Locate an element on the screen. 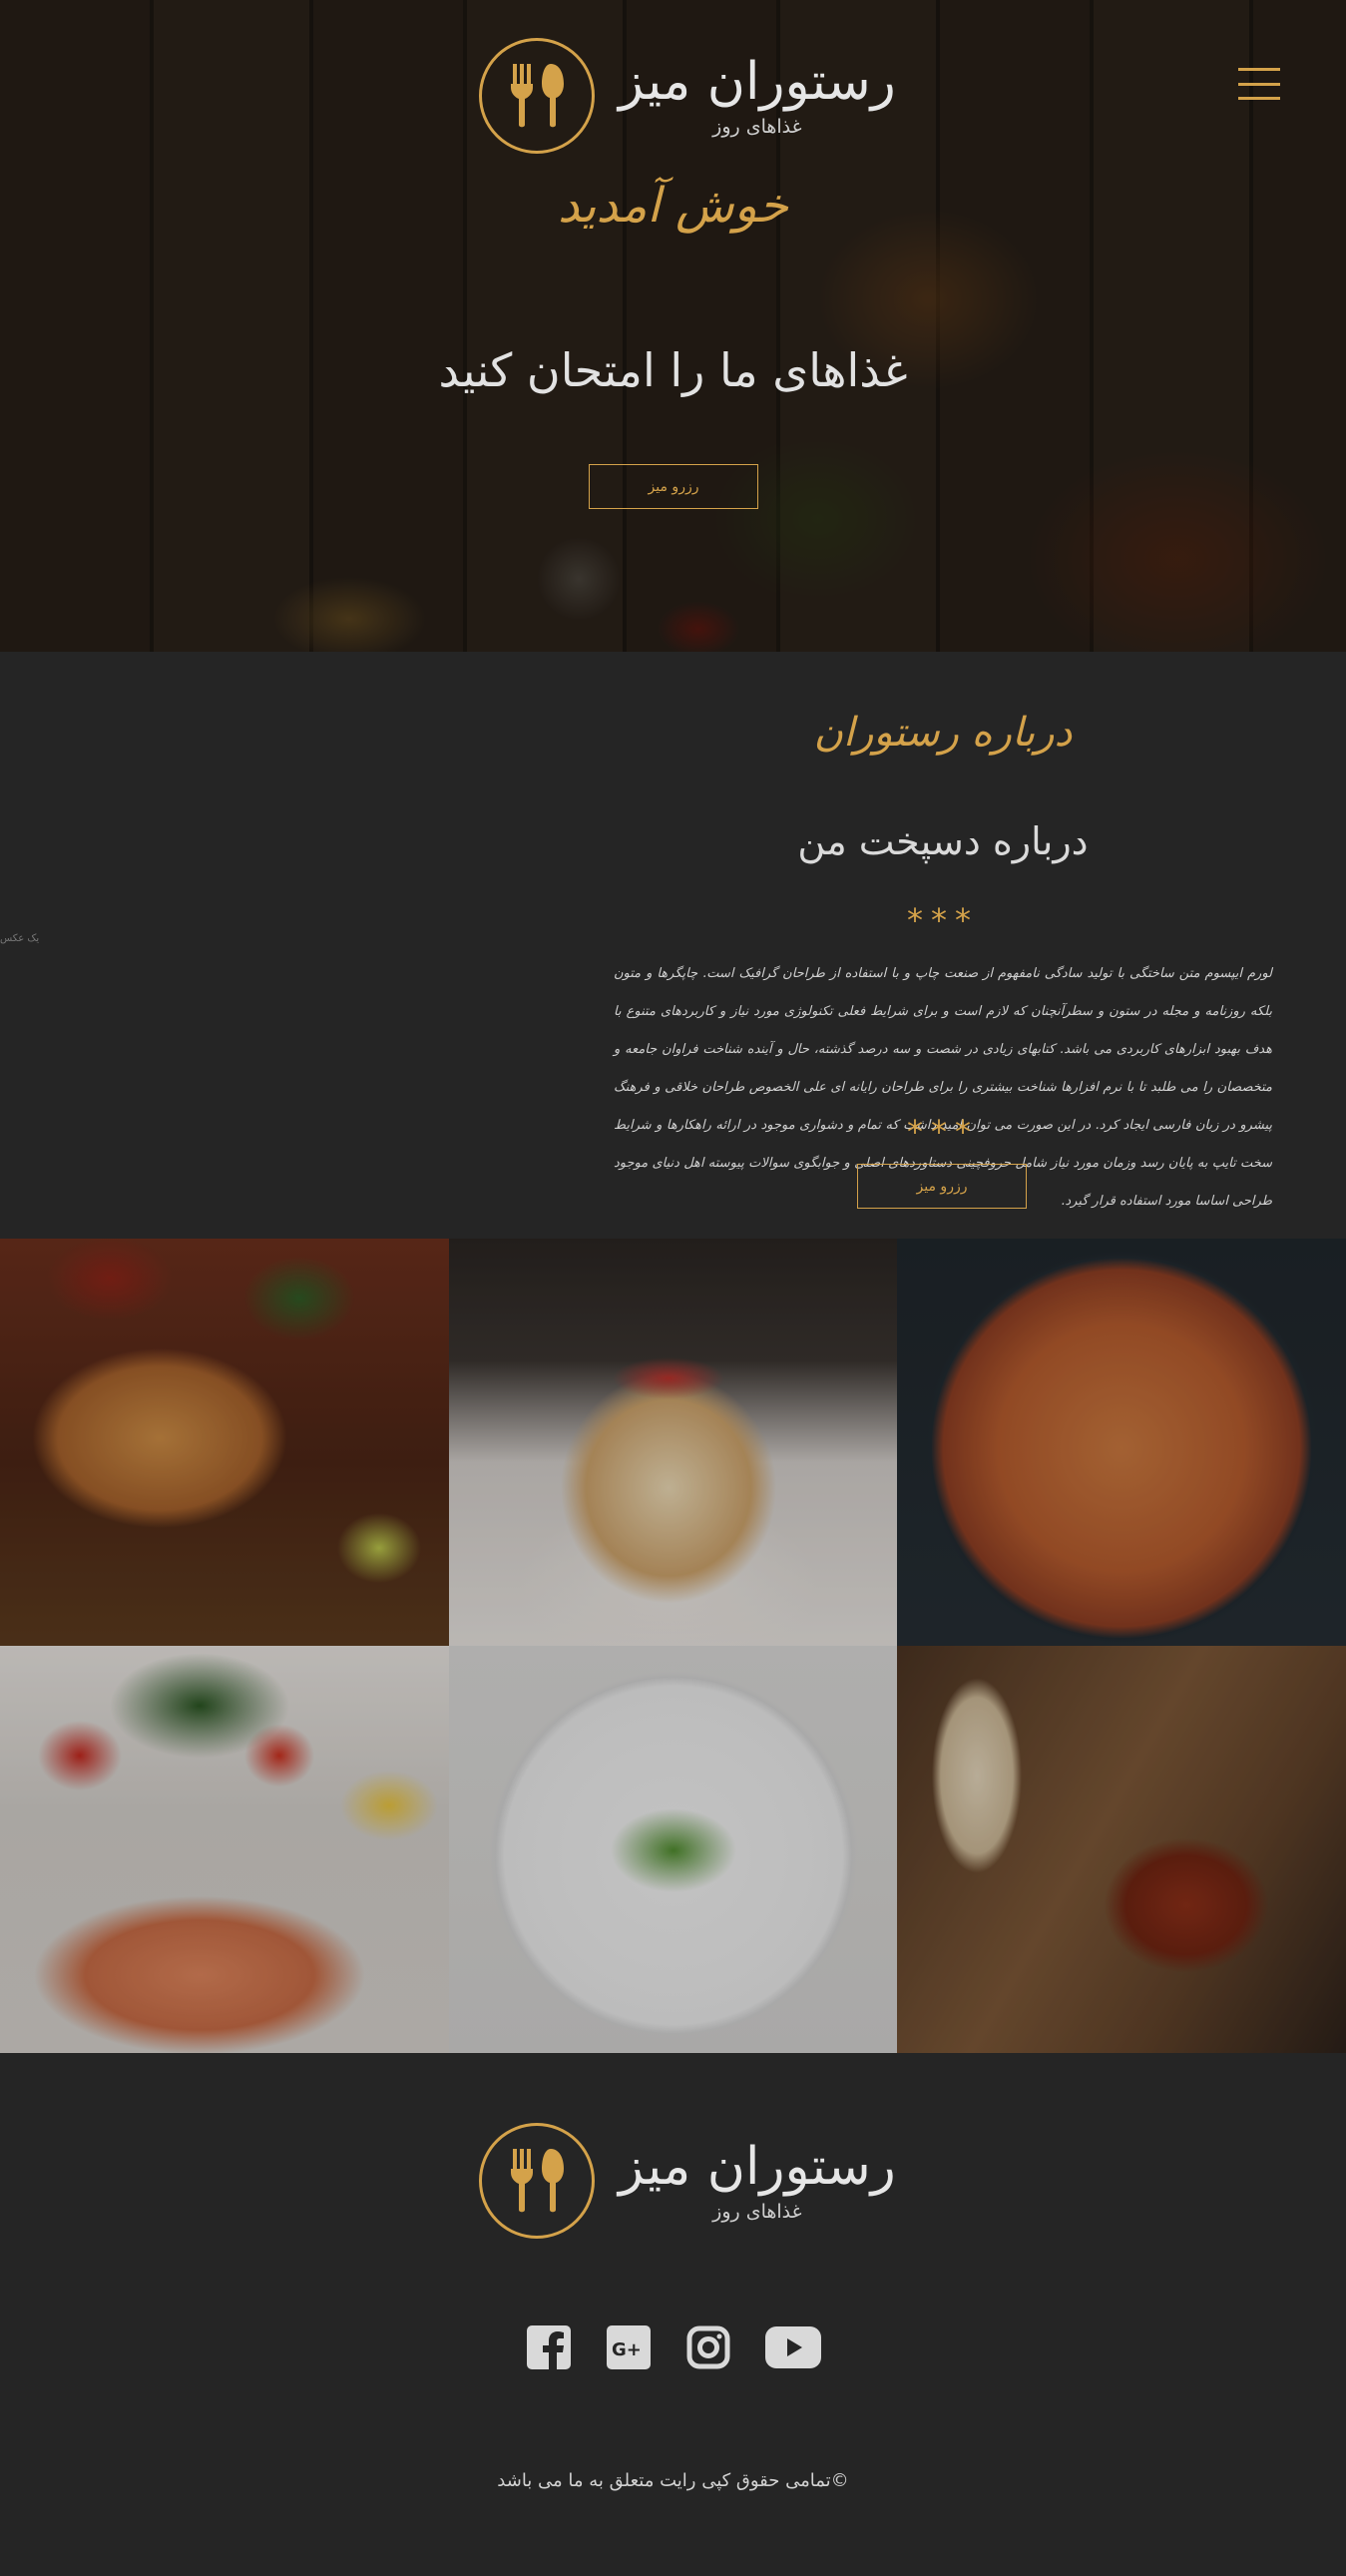  gallery-image-avocado-toast is located at coordinates (673, 1850).